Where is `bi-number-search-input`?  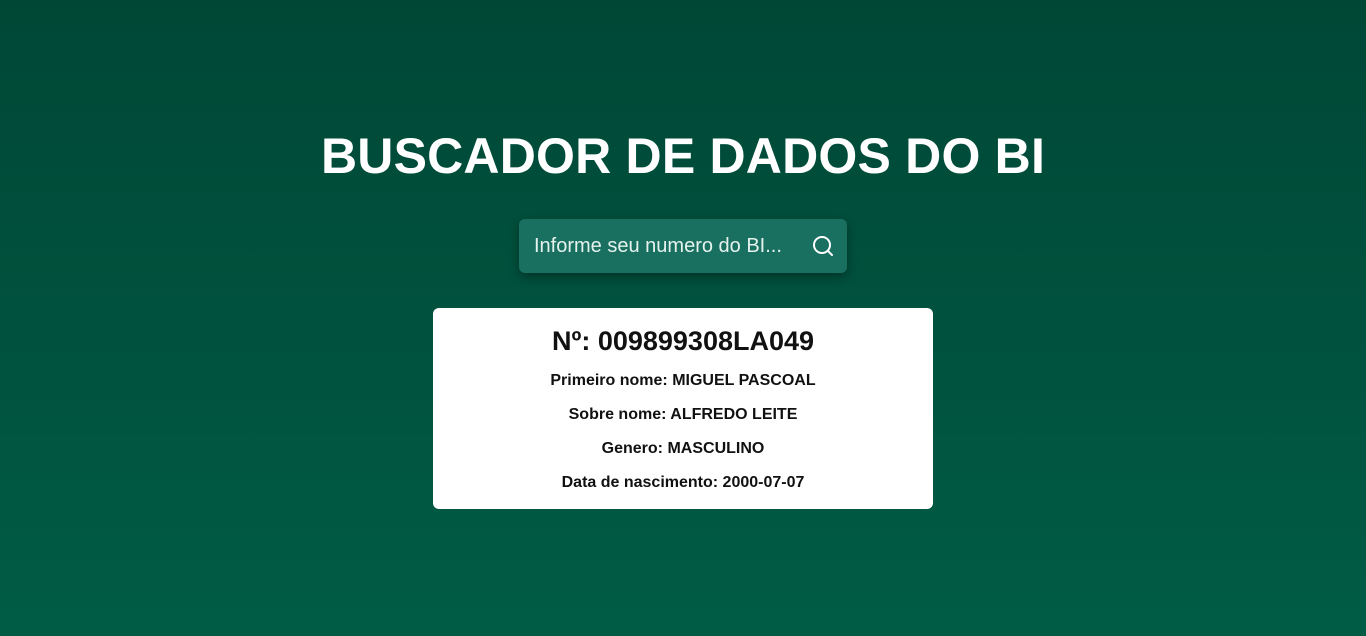
bi-number-search-input is located at coordinates (659, 246).